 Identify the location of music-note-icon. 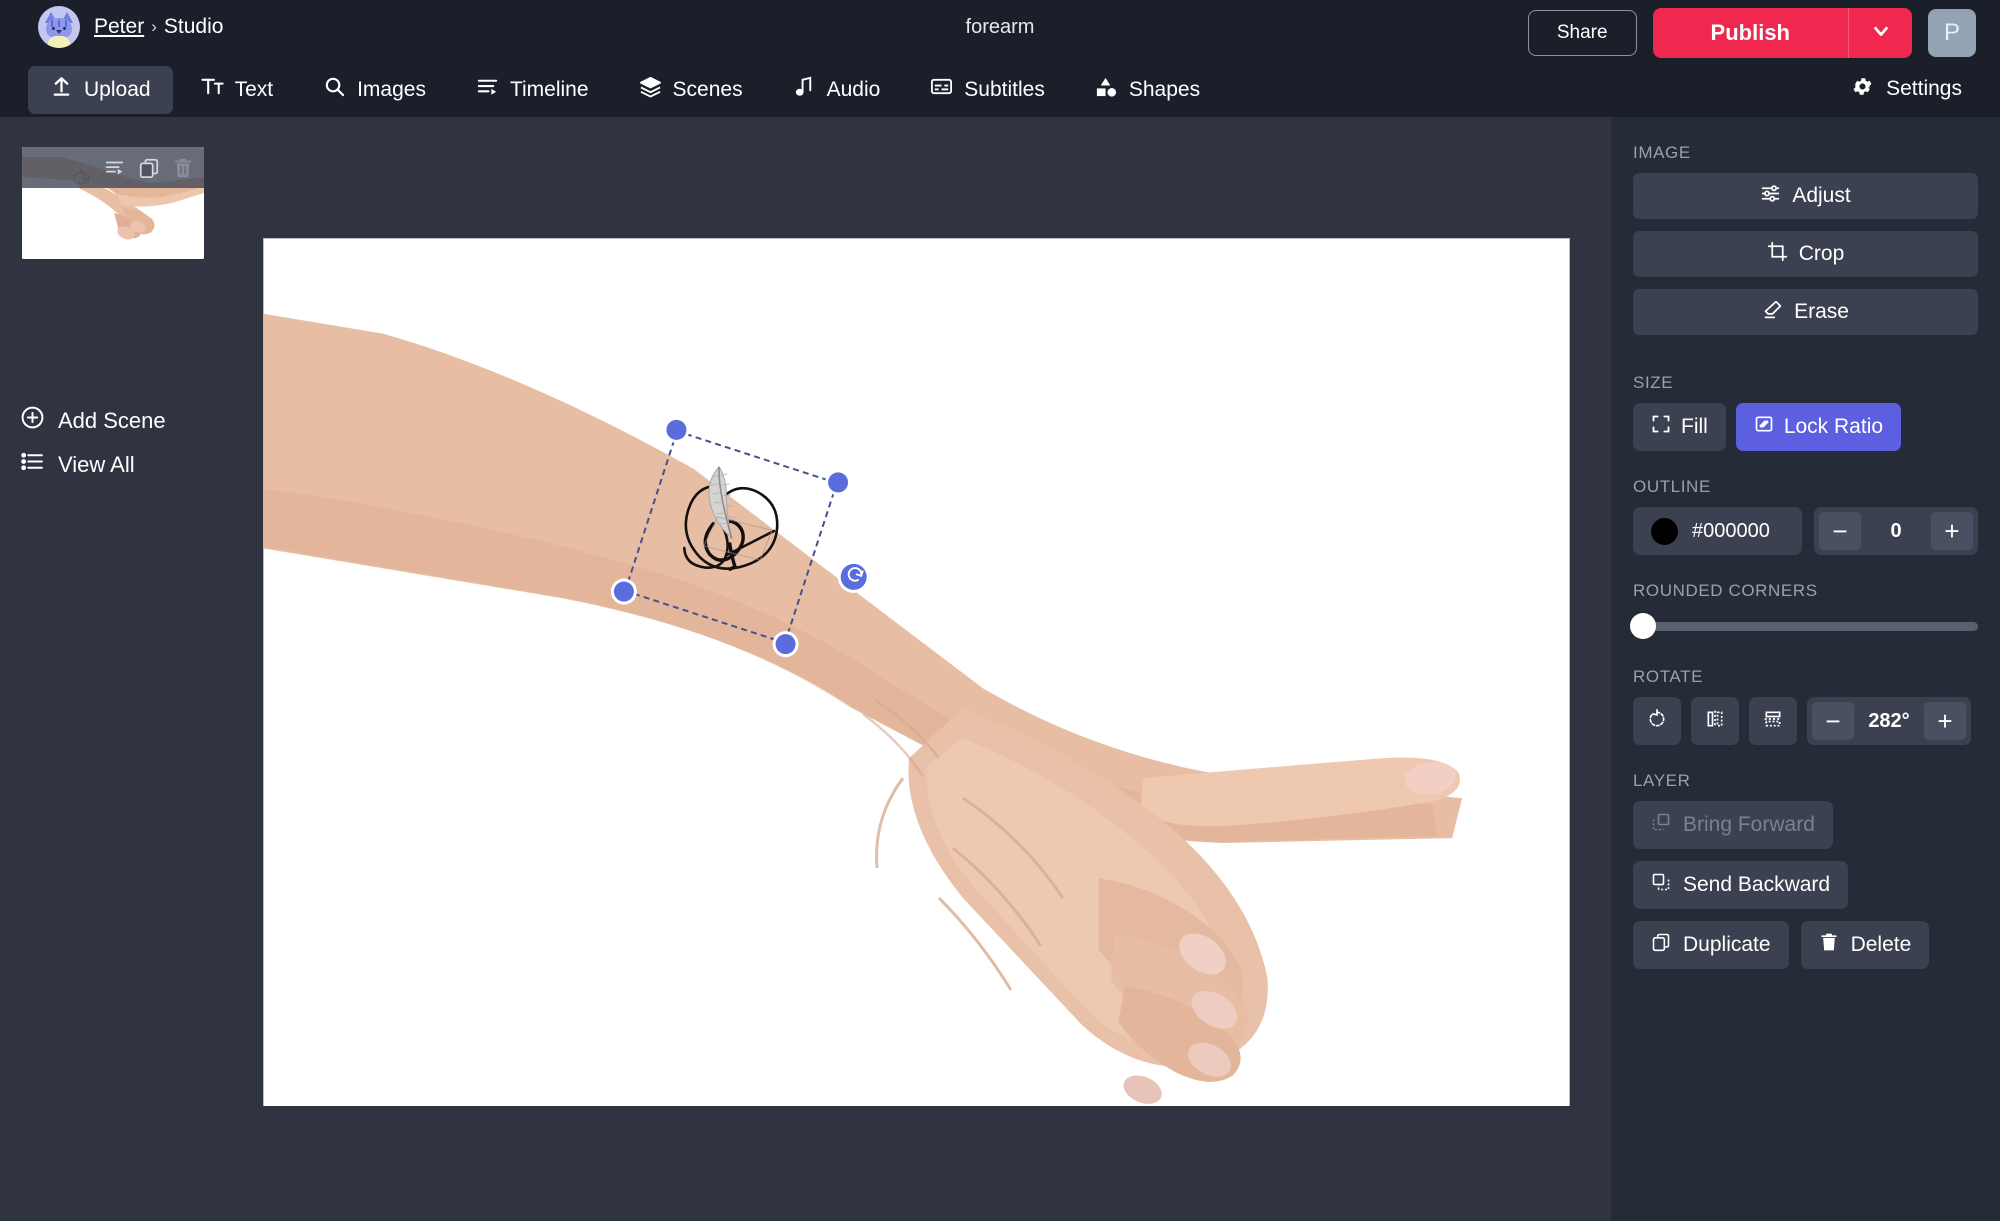
(804, 89).